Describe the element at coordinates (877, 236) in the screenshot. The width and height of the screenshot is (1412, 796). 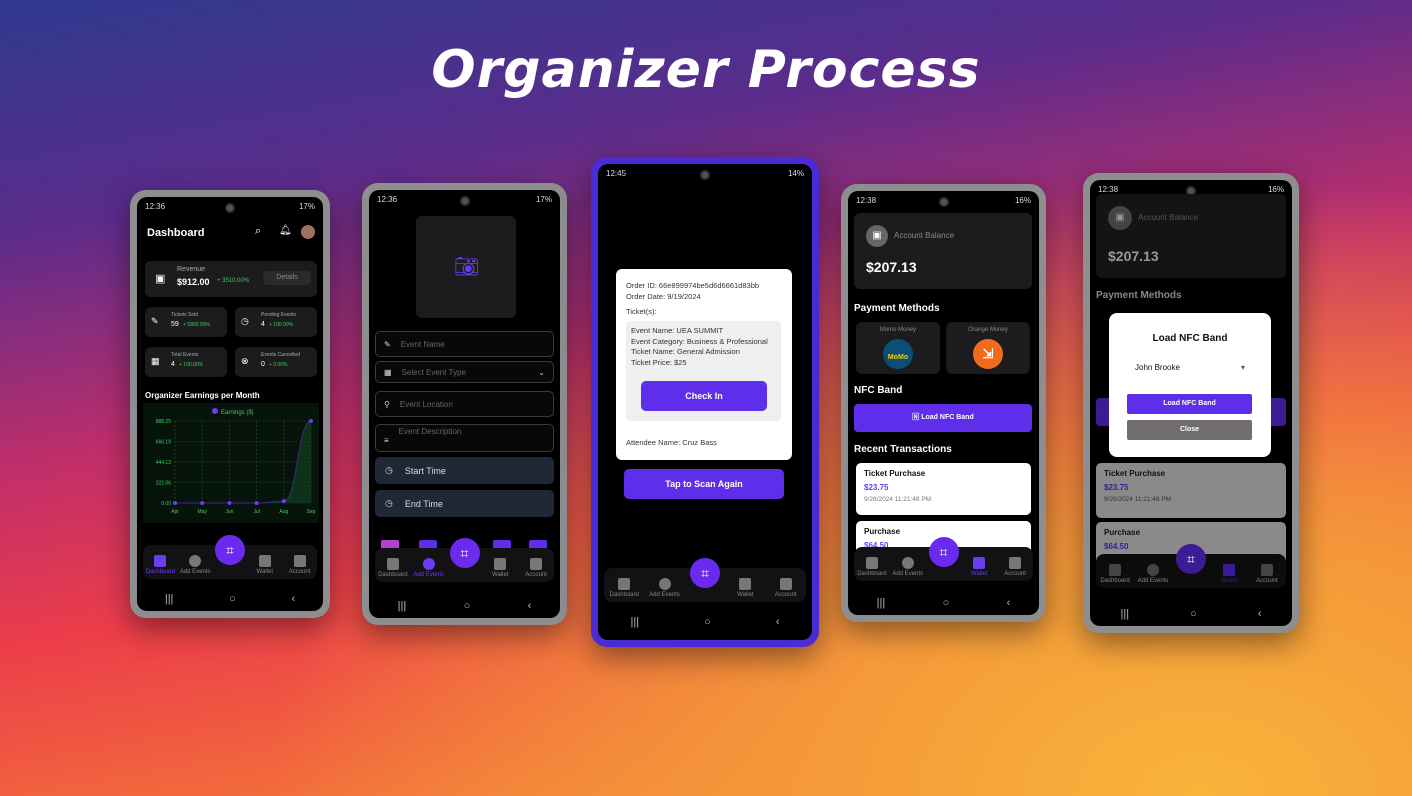
I see `wallet-icon: ▣` at that location.